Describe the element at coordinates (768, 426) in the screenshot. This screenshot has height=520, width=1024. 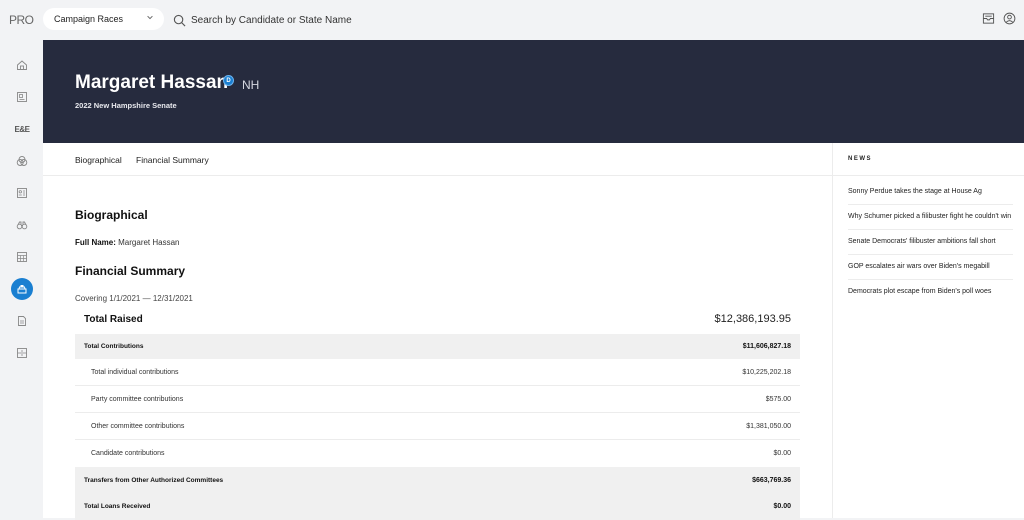
I see `row-value: $1,381,050.00` at that location.